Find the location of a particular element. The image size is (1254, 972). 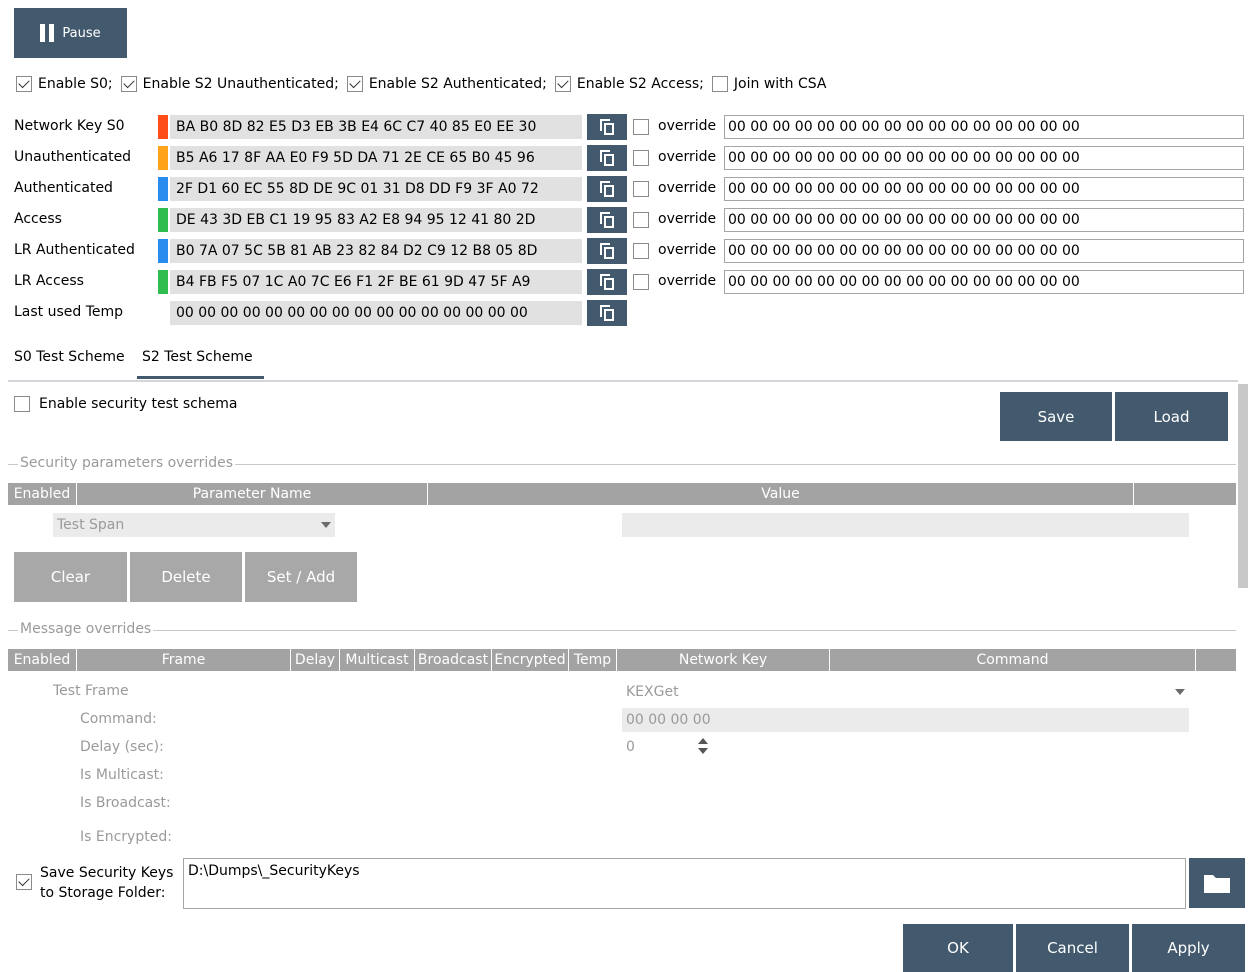

flag-enable-s2-unauthenticated: Enable S2 Unauthenticated; is located at coordinates (229, 84).